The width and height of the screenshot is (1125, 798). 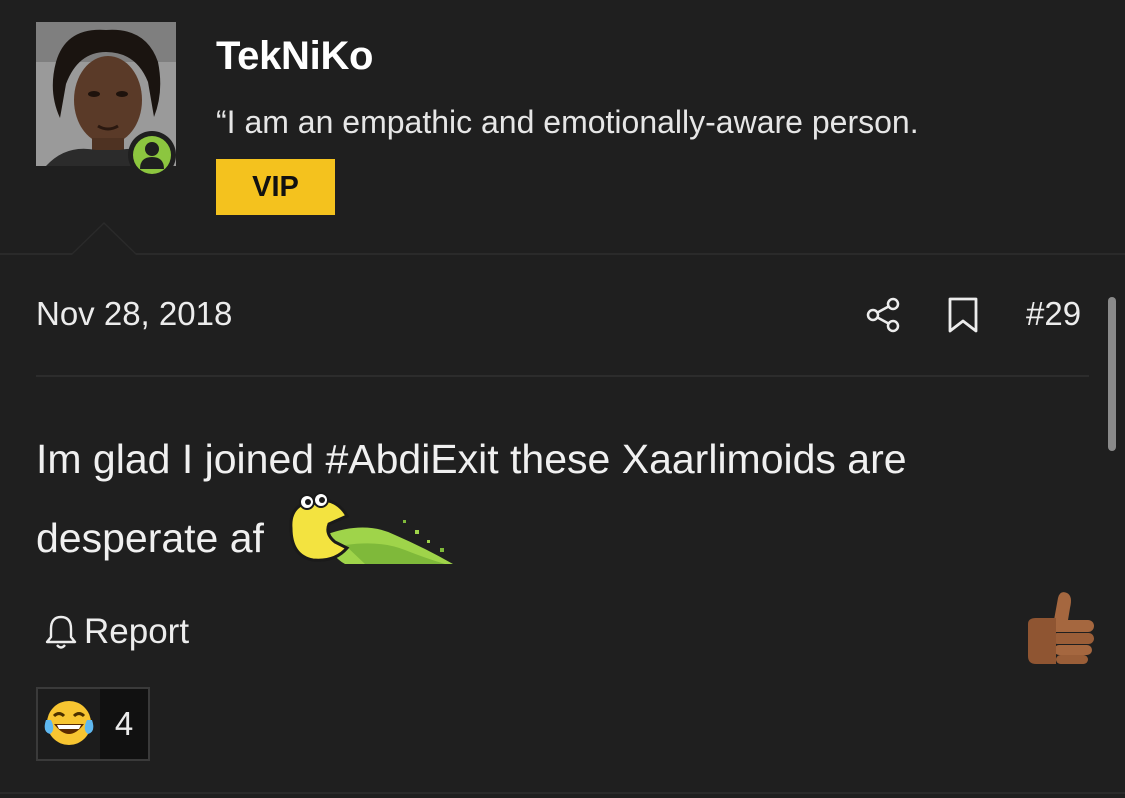 What do you see at coordinates (294, 56) in the screenshot?
I see `username: TekNiKo` at bounding box center [294, 56].